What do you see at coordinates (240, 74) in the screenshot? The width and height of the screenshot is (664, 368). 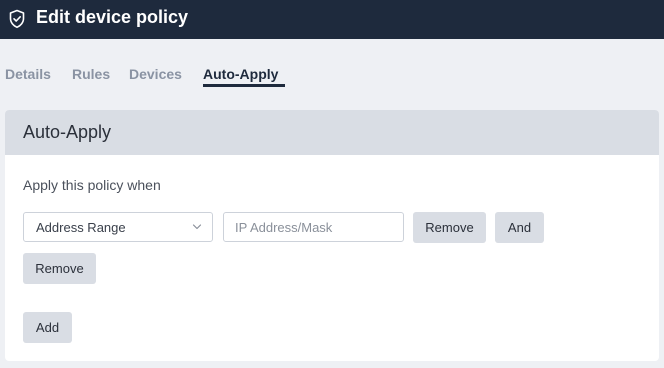 I see `tab-auto-apply: Auto-Apply` at bounding box center [240, 74].